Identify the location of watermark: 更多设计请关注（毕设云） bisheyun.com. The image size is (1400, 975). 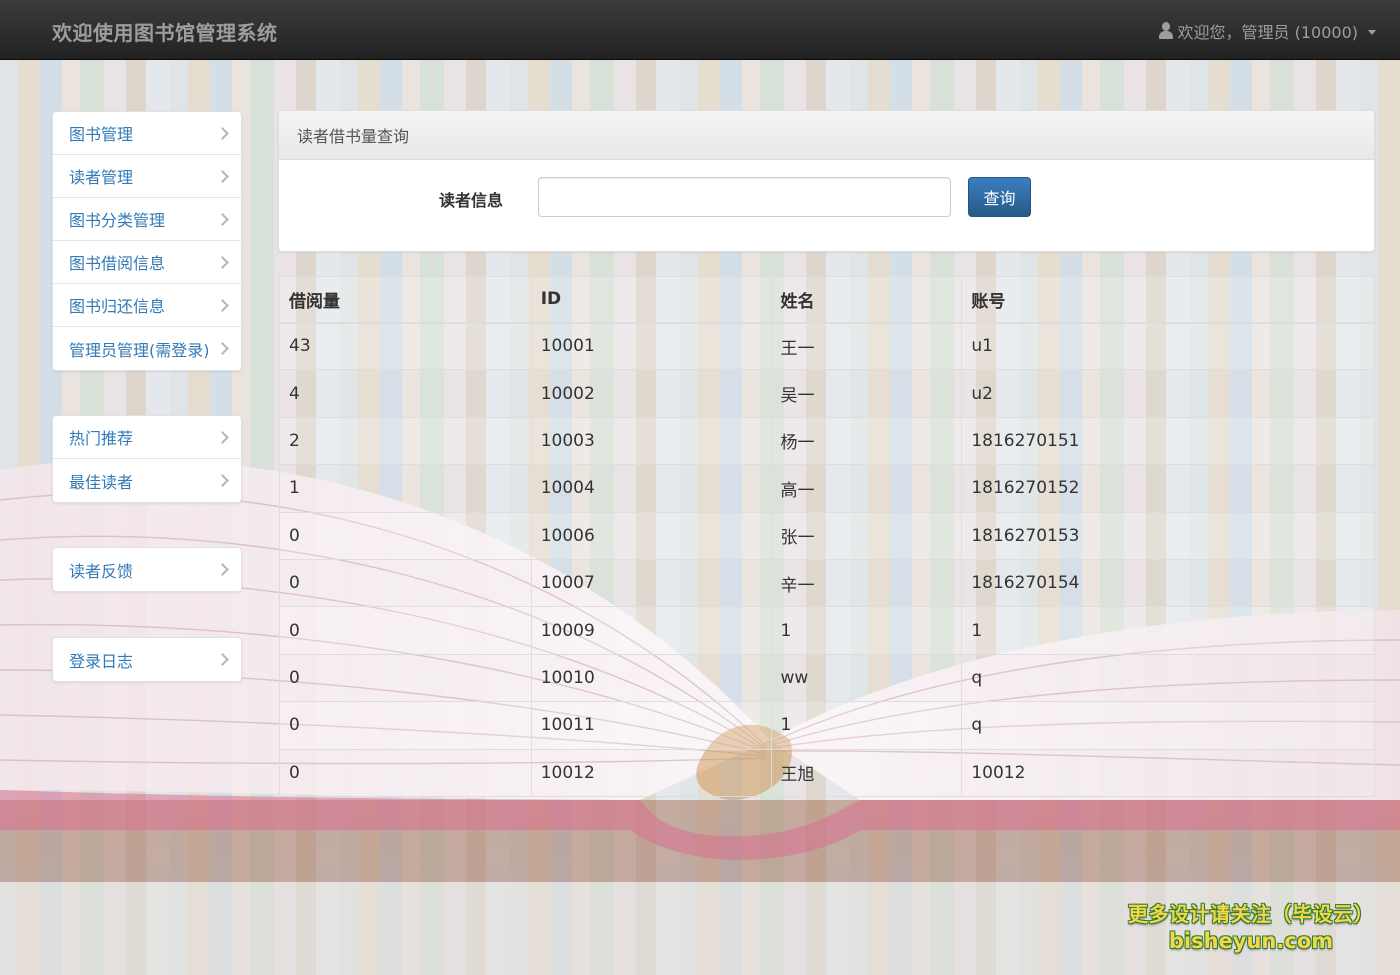
(1251, 925).